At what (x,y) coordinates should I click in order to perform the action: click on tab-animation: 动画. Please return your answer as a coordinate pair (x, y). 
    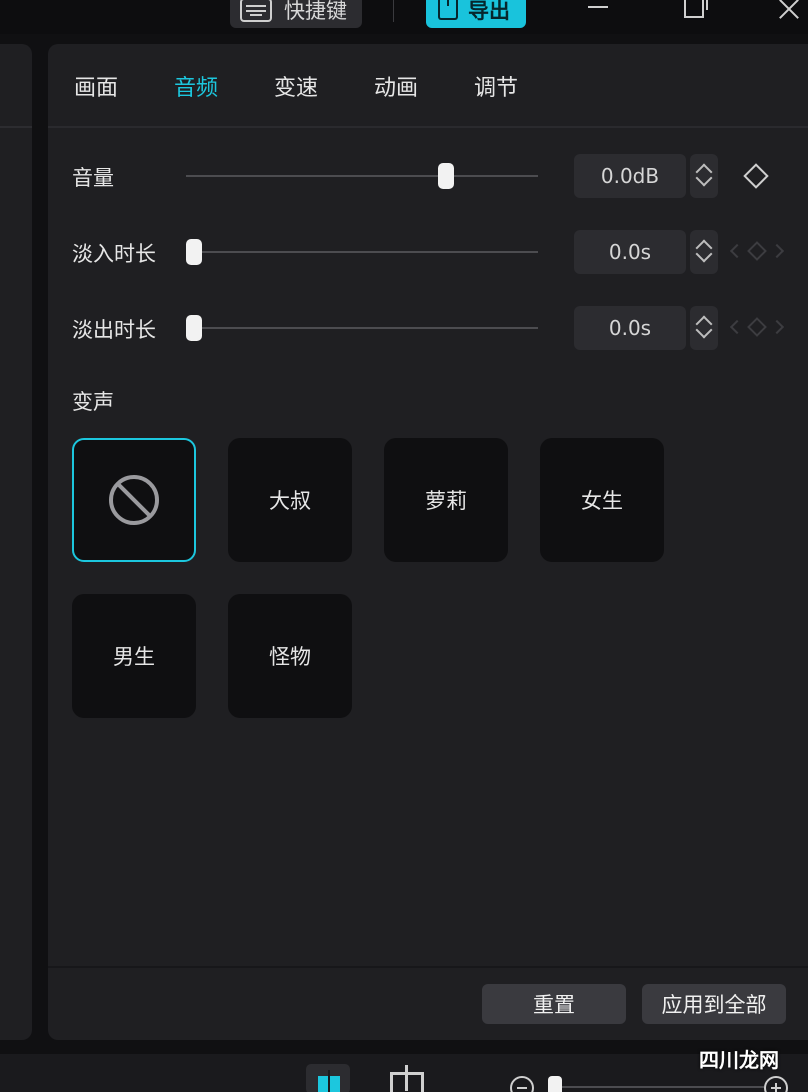
    Looking at the image, I should click on (396, 86).